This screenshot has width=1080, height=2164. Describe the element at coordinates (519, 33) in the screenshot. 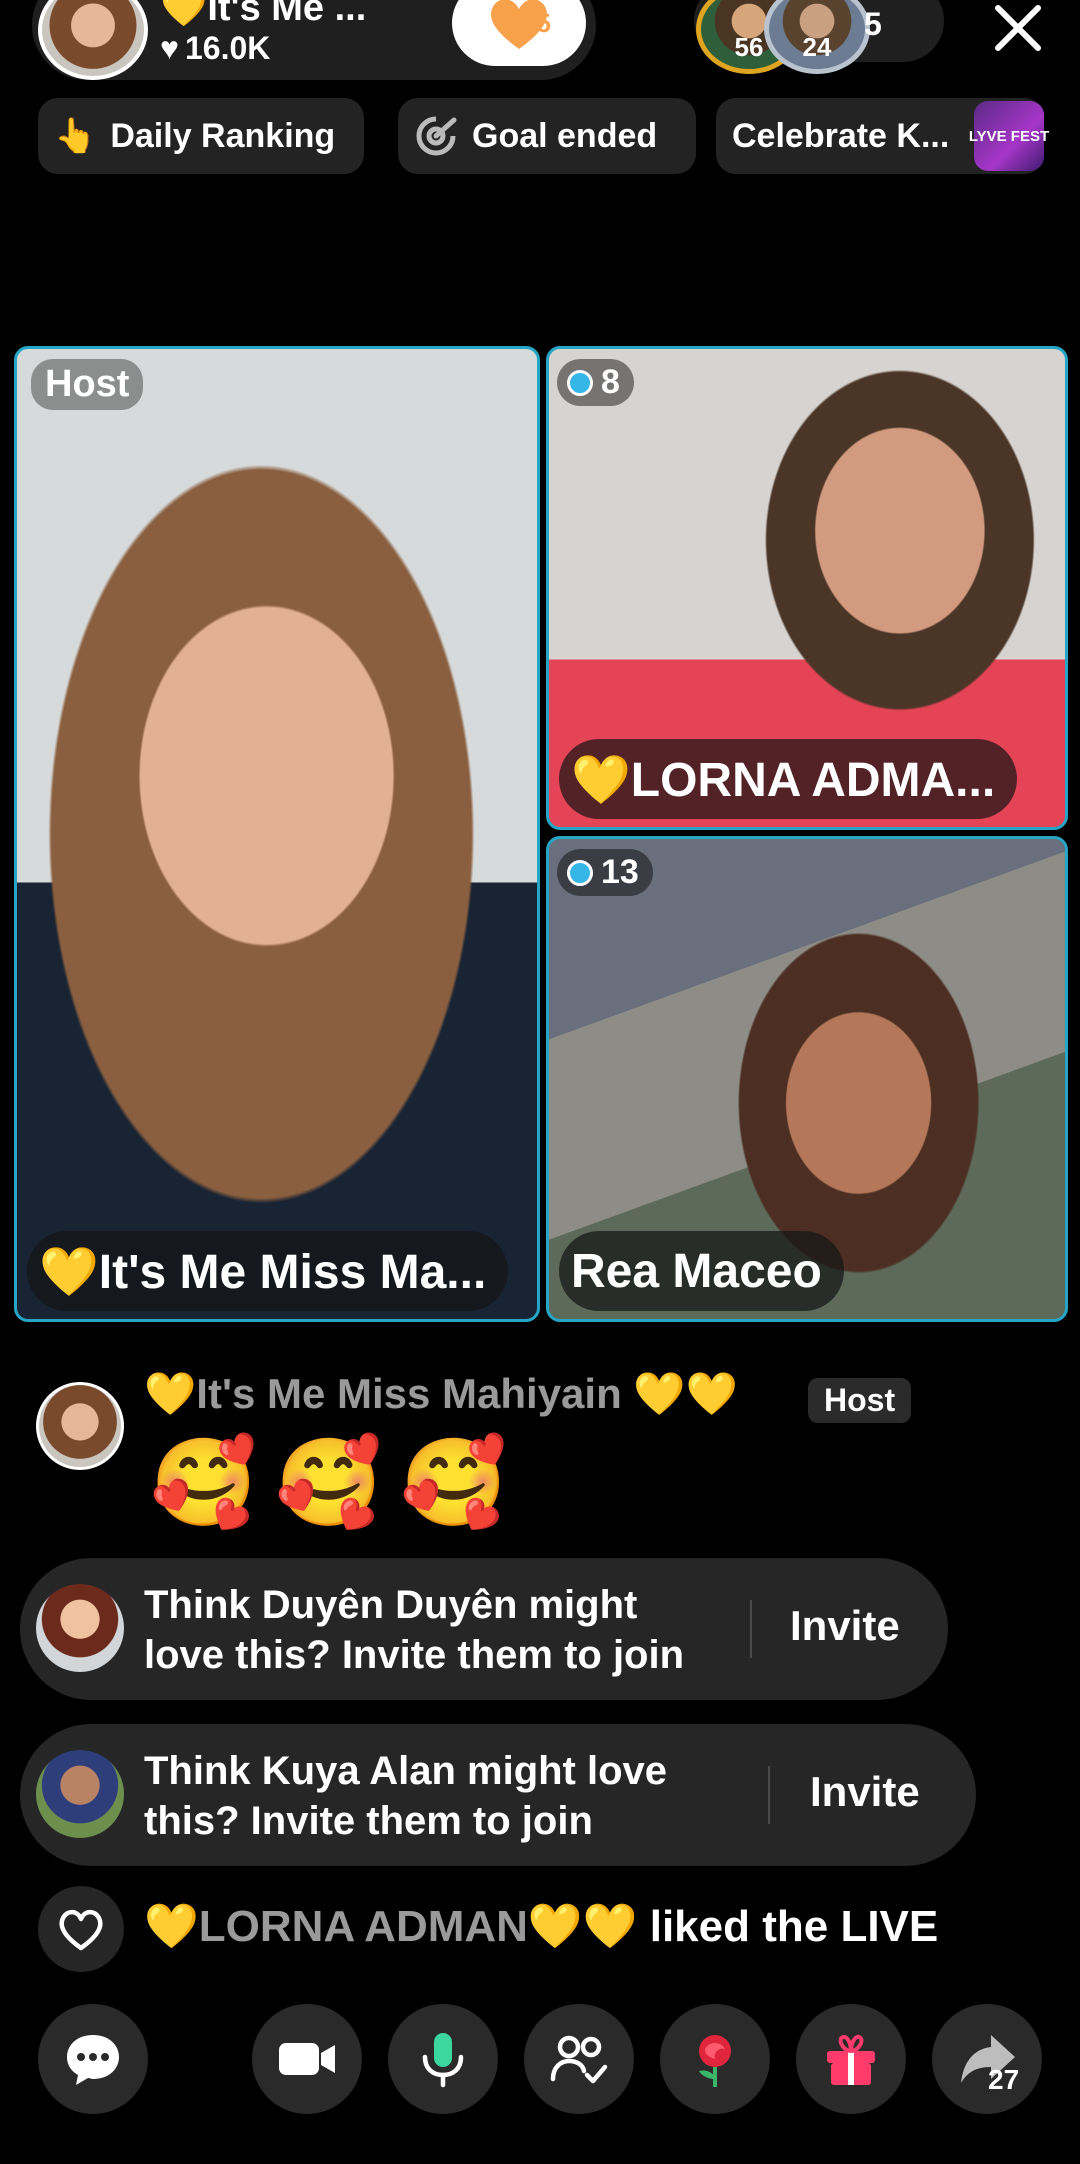

I see `follow-button: 15` at that location.